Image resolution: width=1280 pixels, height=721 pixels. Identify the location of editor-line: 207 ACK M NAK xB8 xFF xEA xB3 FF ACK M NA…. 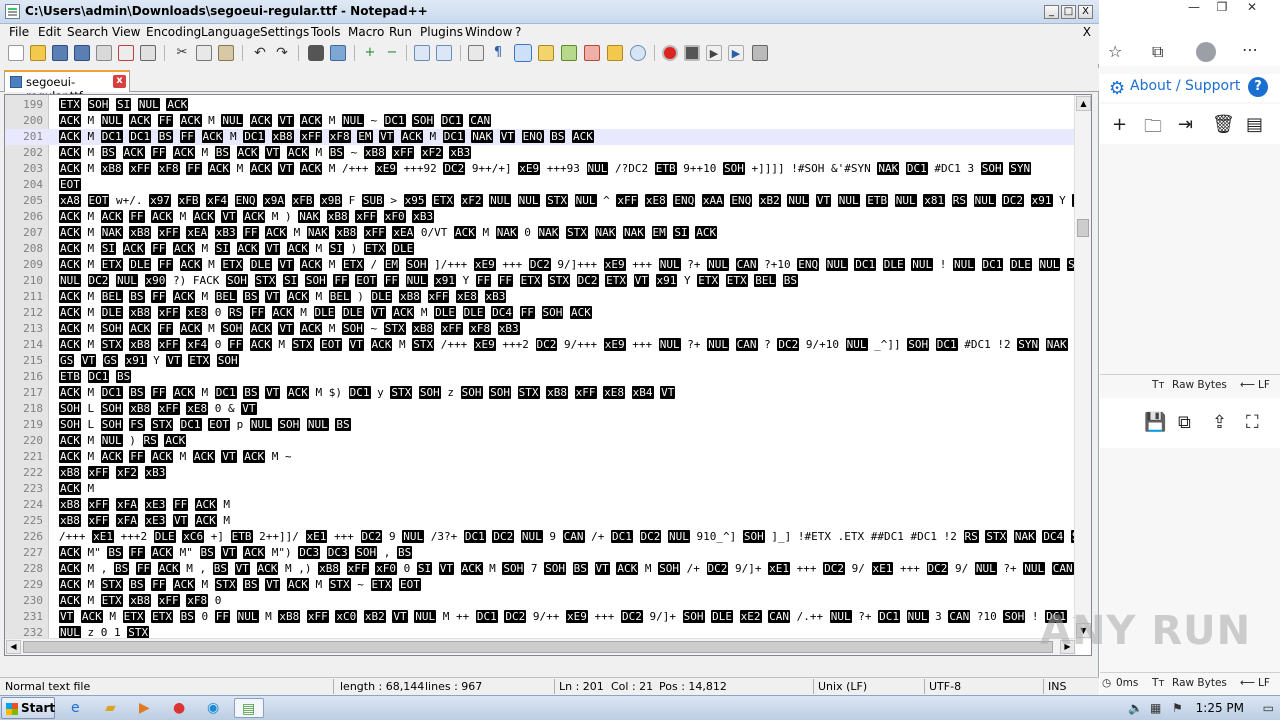
(540, 233).